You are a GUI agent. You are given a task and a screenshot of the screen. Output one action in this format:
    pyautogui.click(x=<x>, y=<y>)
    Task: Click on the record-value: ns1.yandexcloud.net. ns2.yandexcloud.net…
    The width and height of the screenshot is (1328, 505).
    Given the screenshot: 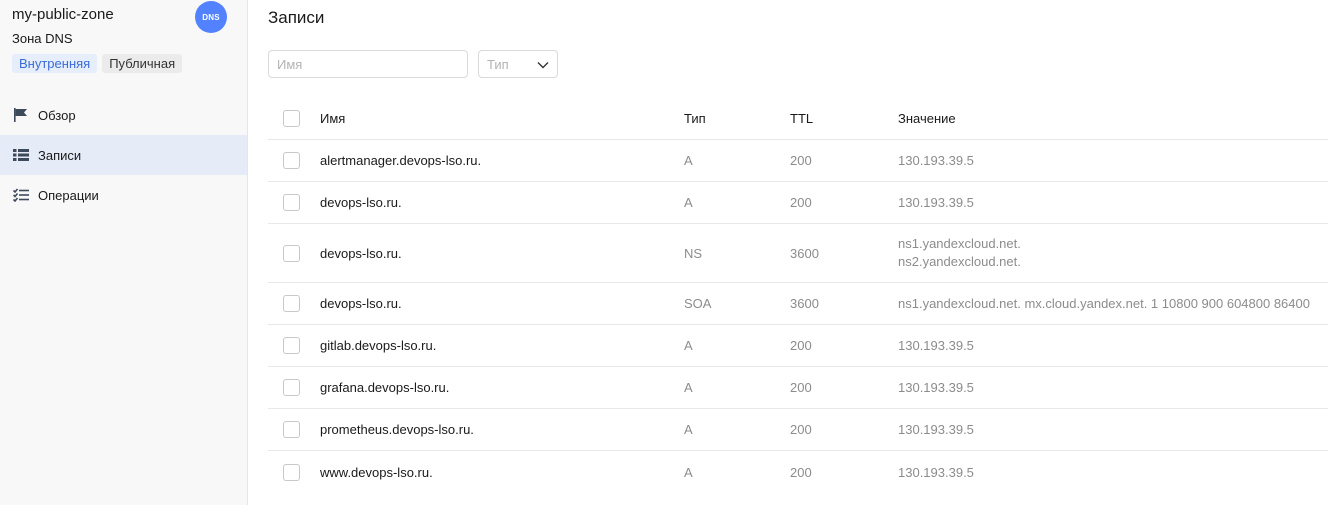 What is the action you would take?
    pyautogui.click(x=1113, y=253)
    